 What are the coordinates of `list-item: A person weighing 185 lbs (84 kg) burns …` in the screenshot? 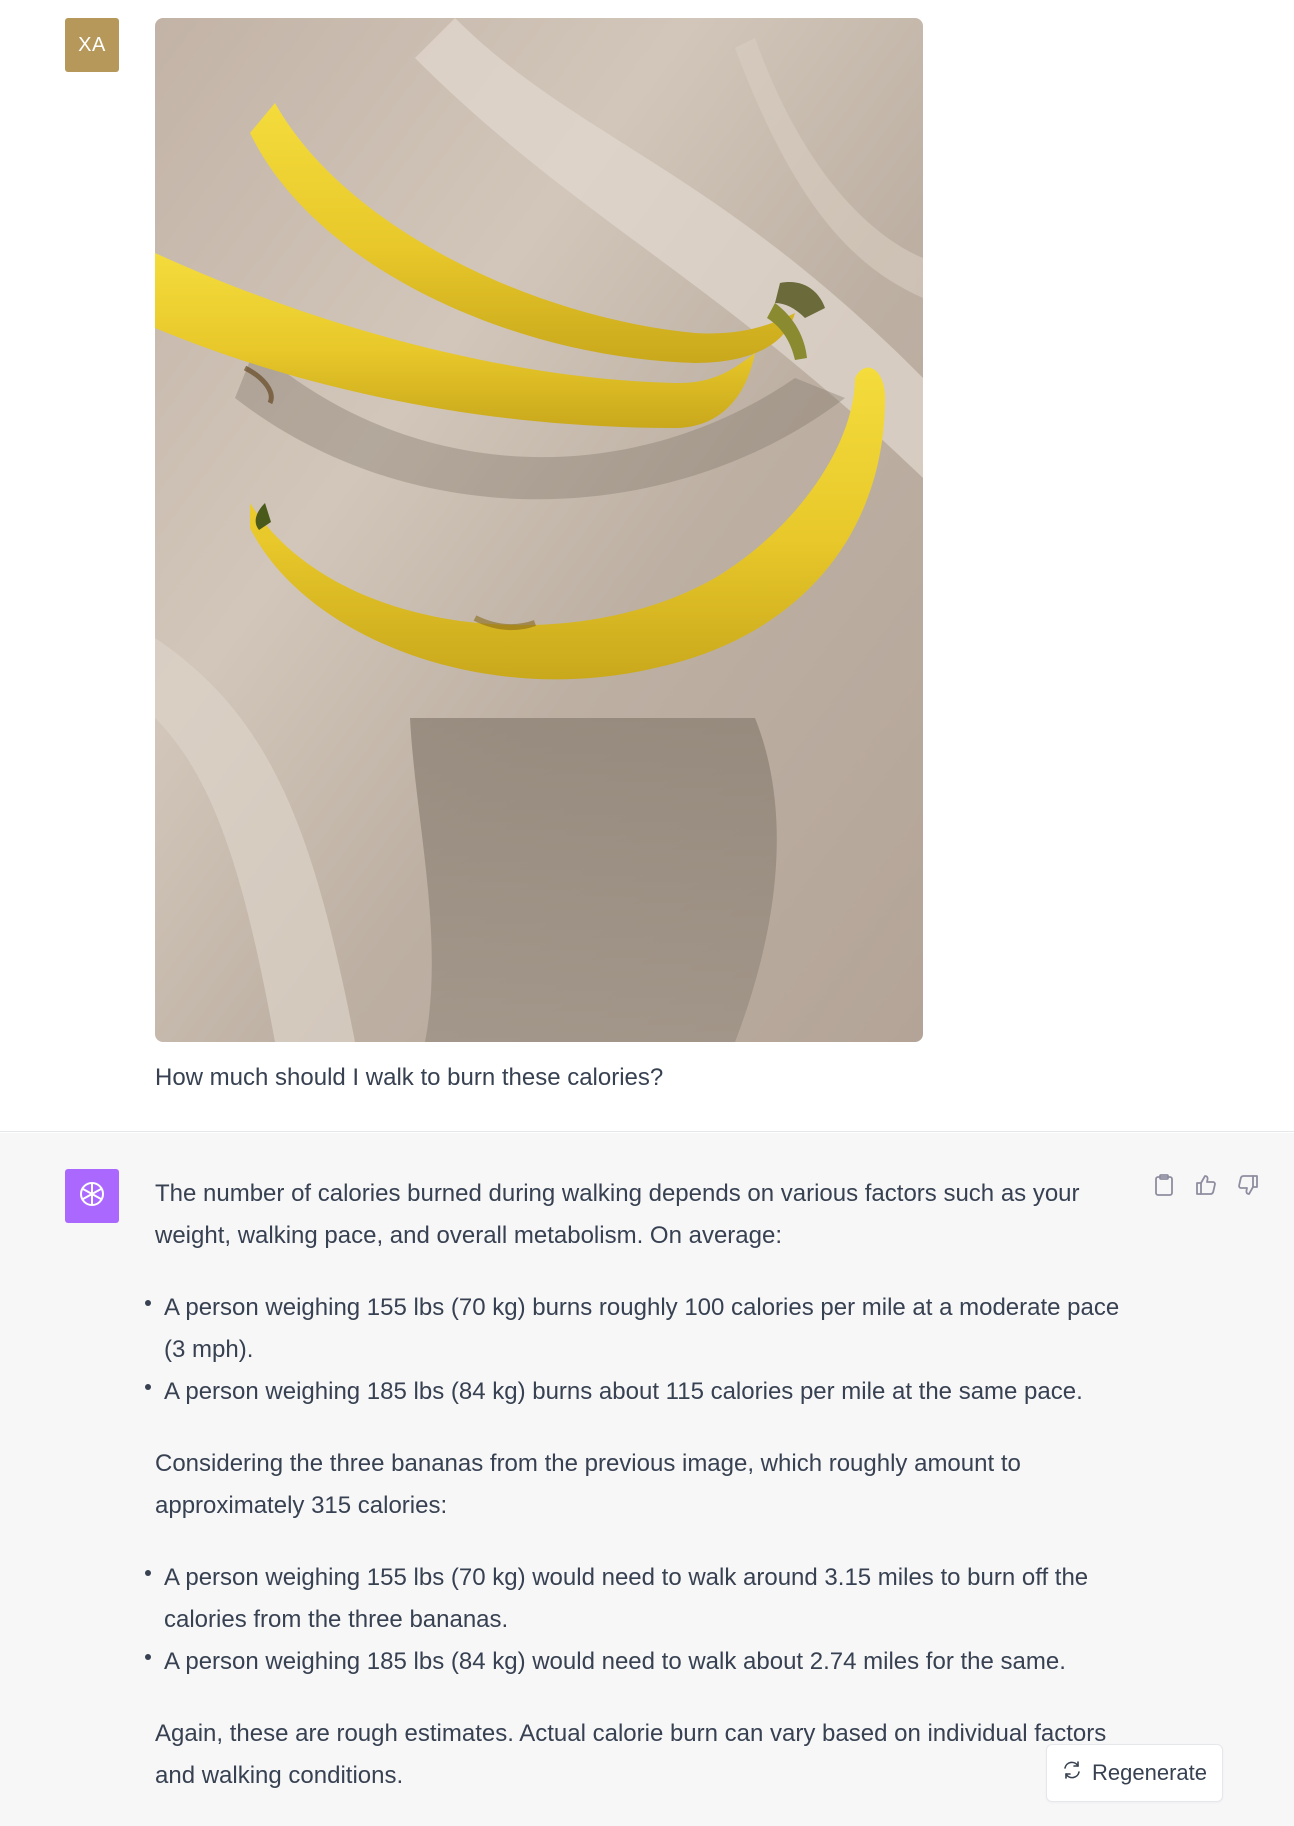 It's located at (645, 1392).